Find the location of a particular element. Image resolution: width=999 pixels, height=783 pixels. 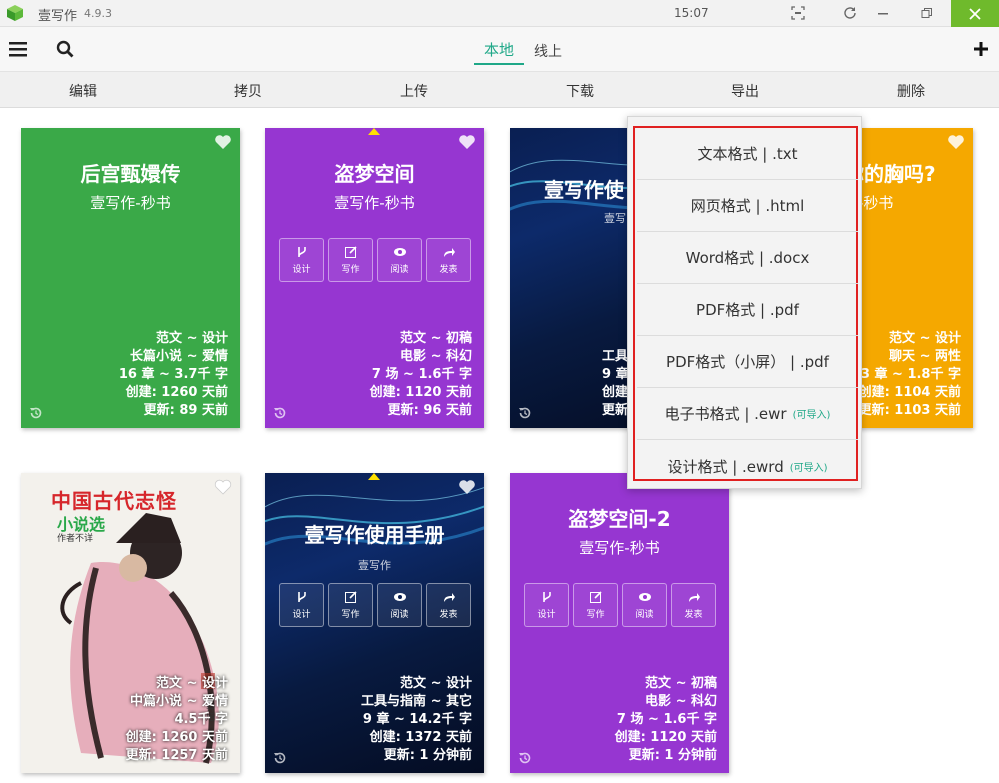

app-logo-icon is located at coordinates (15, 13).